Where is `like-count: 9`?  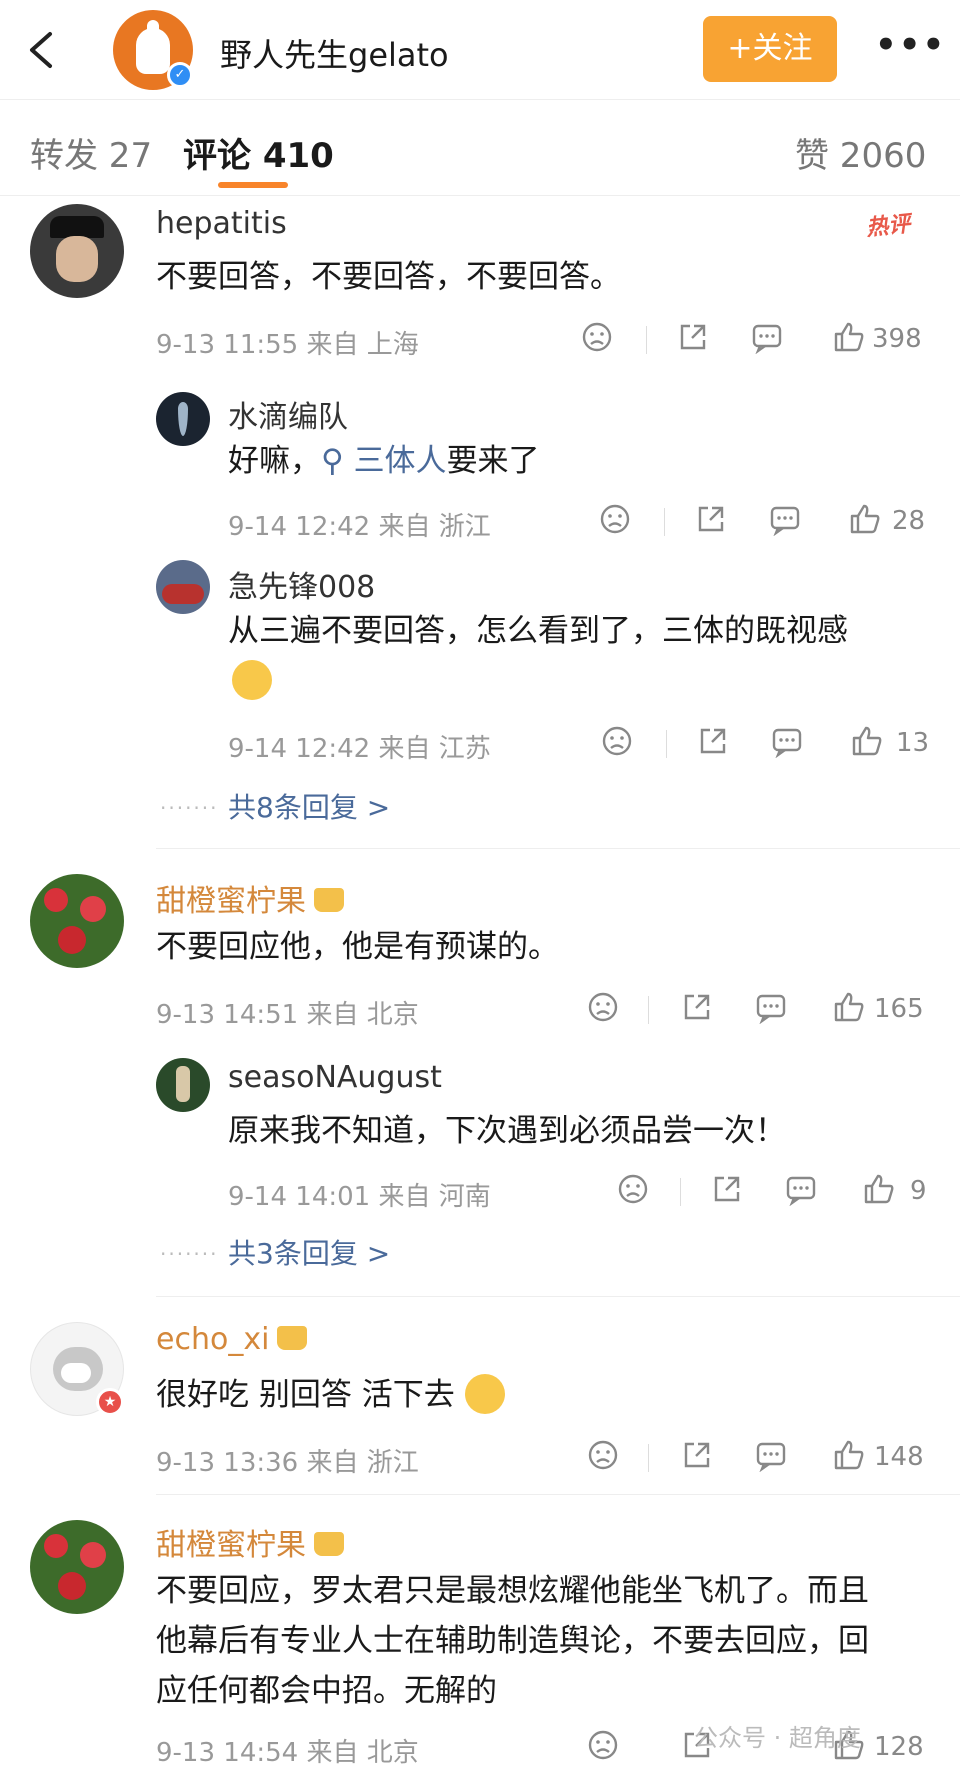
like-count: 9 is located at coordinates (918, 1191).